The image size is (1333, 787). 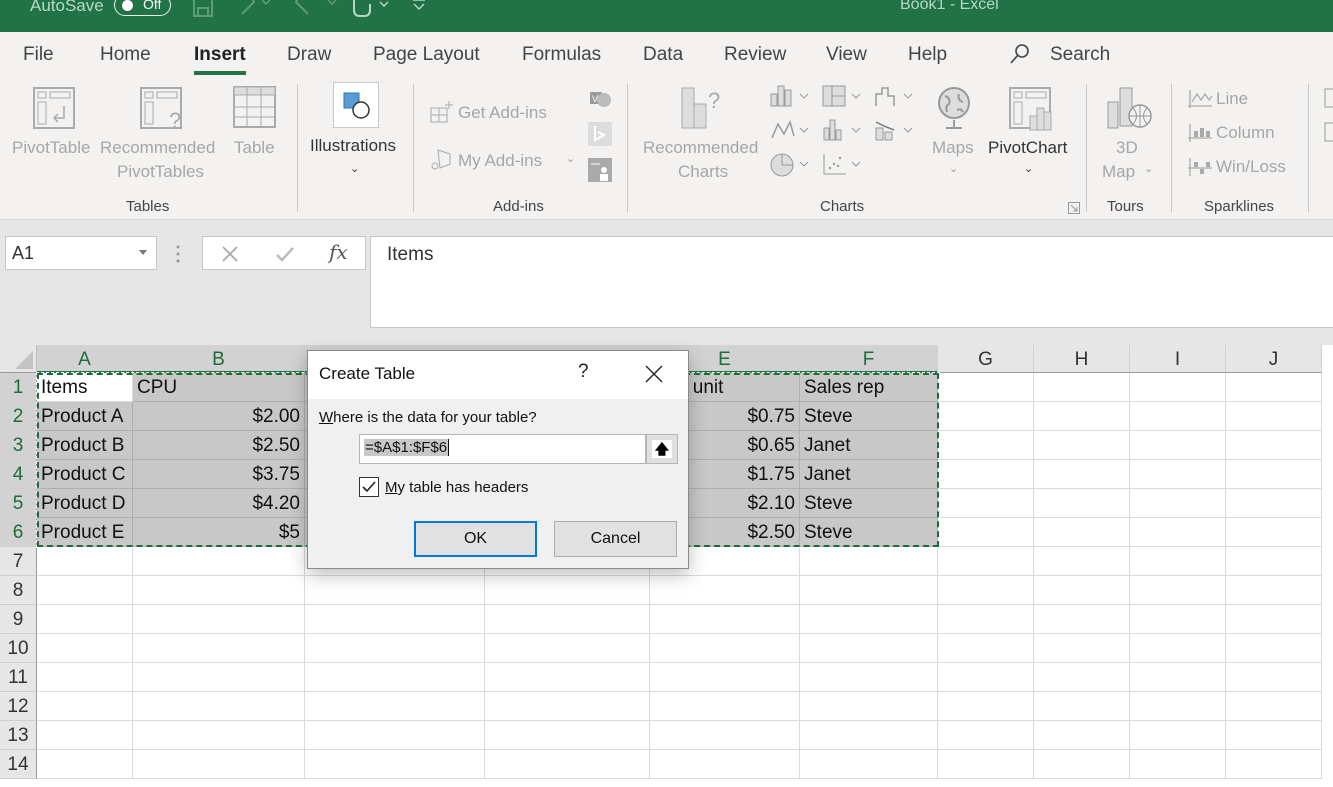 I want to click on cell-i4, so click(x=1178, y=474).